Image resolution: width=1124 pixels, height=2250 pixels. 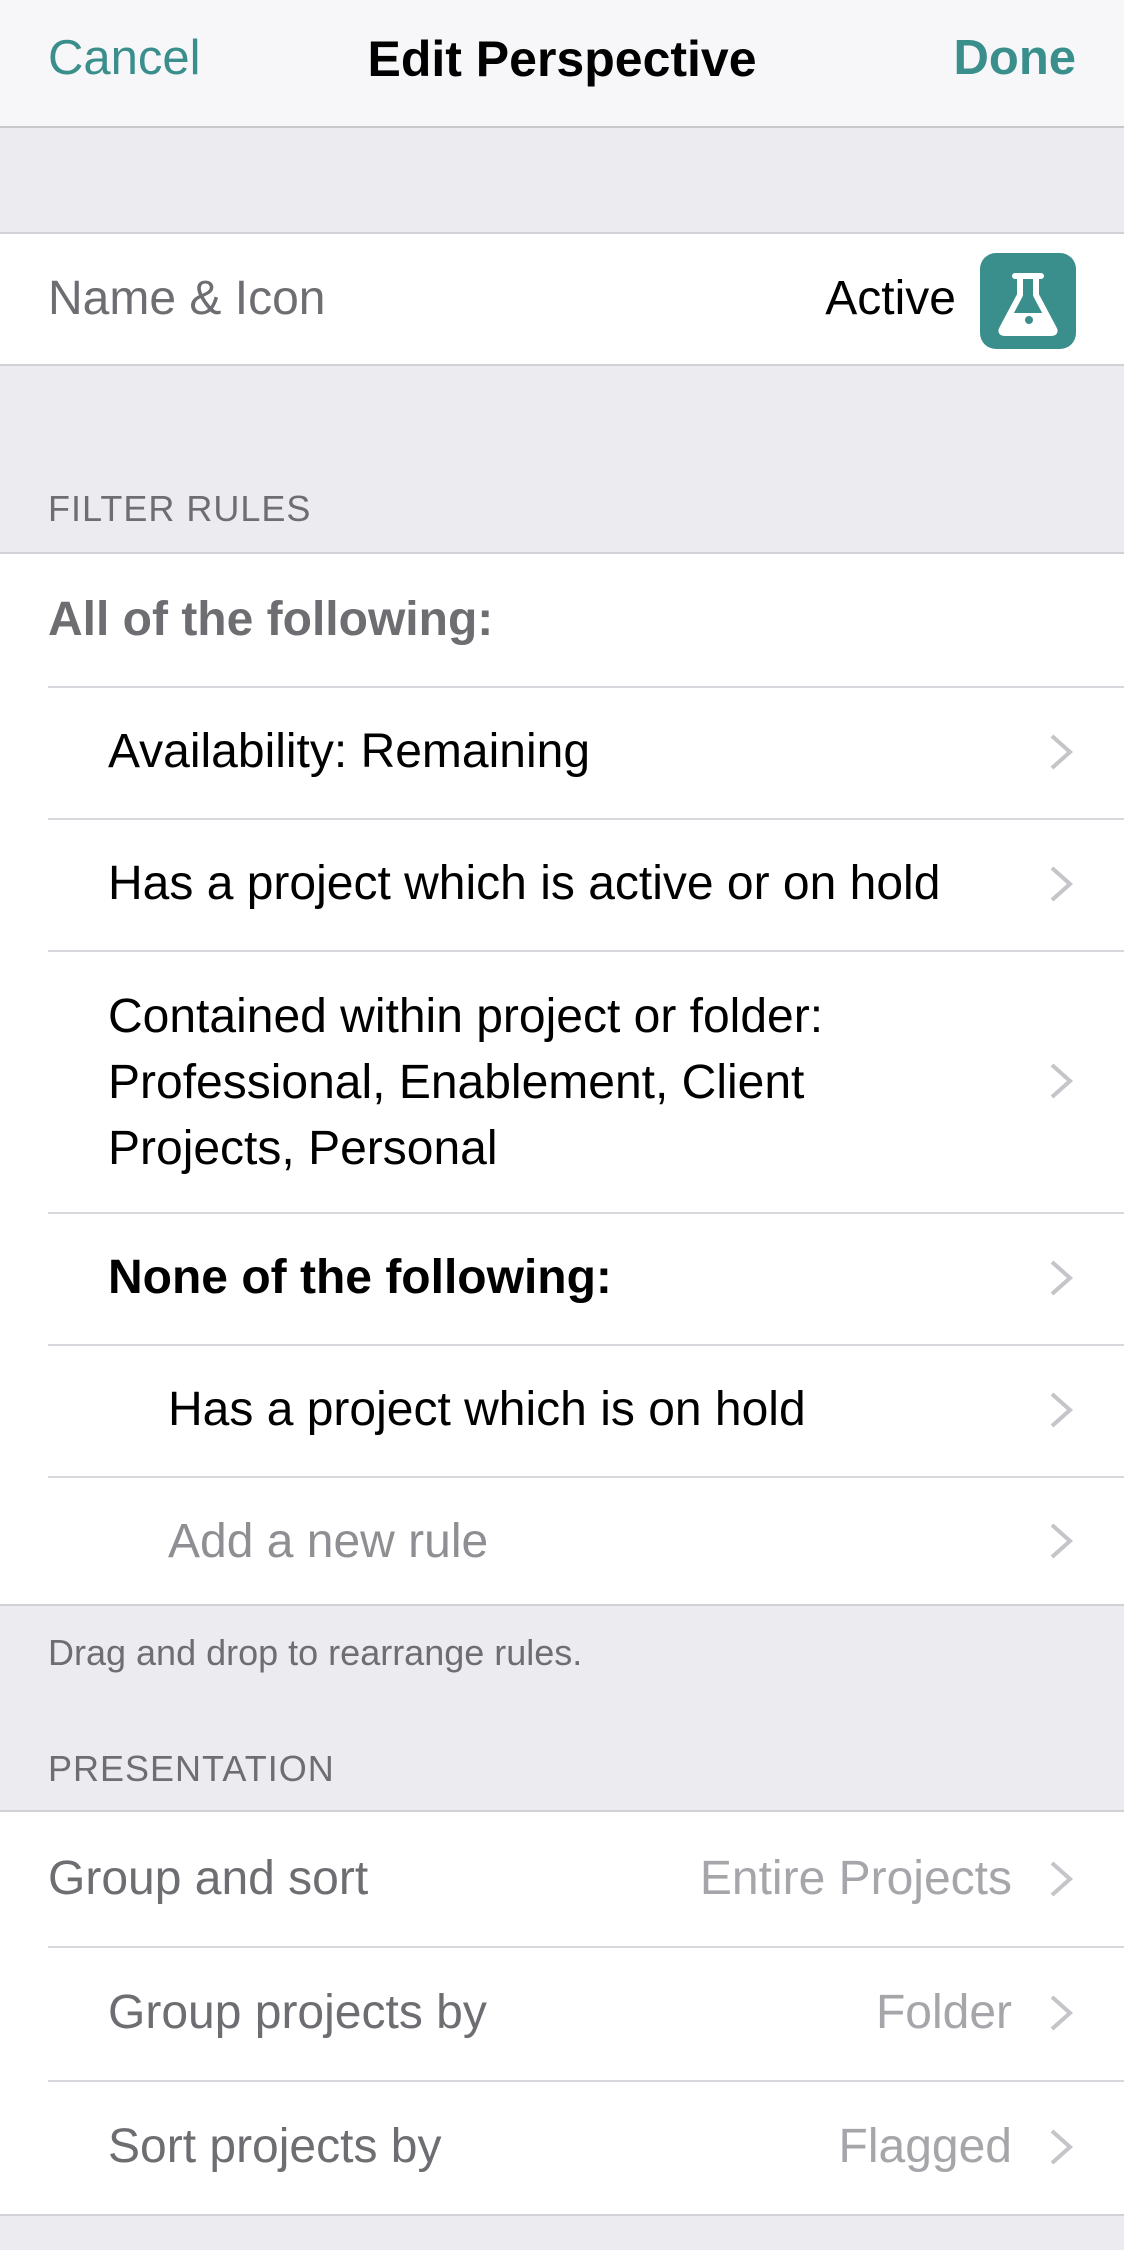 What do you see at coordinates (275, 2146) in the screenshot?
I see `row-label: Sort projects by` at bounding box center [275, 2146].